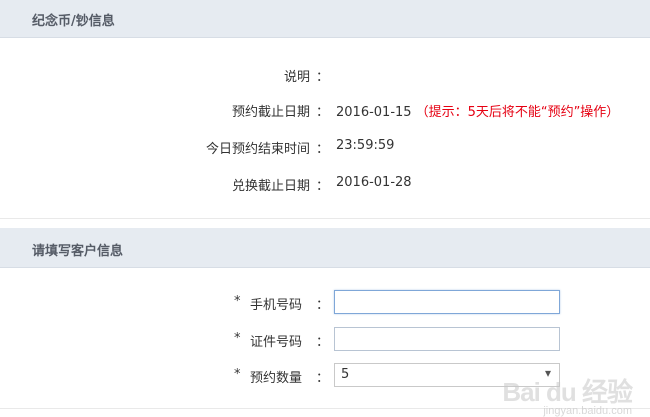 This screenshot has height=417, width=650. Describe the element at coordinates (78, 251) in the screenshot. I see `customer-info-title: 请填写客户信息` at that location.